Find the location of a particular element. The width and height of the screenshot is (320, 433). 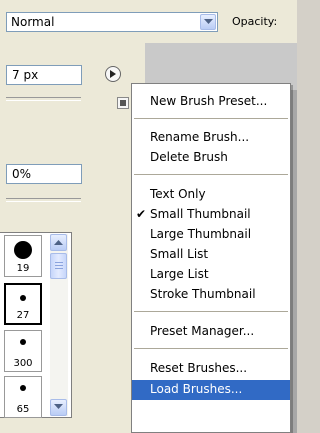

menu-item-large-list: Large List is located at coordinates (211, 275).